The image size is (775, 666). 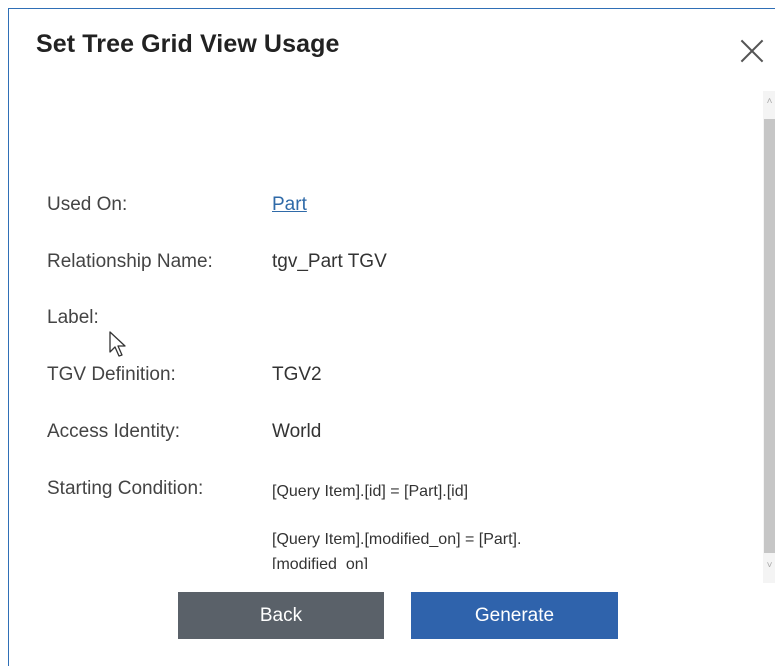 I want to click on starting-condition-3: [modified_on], so click(x=320, y=562).